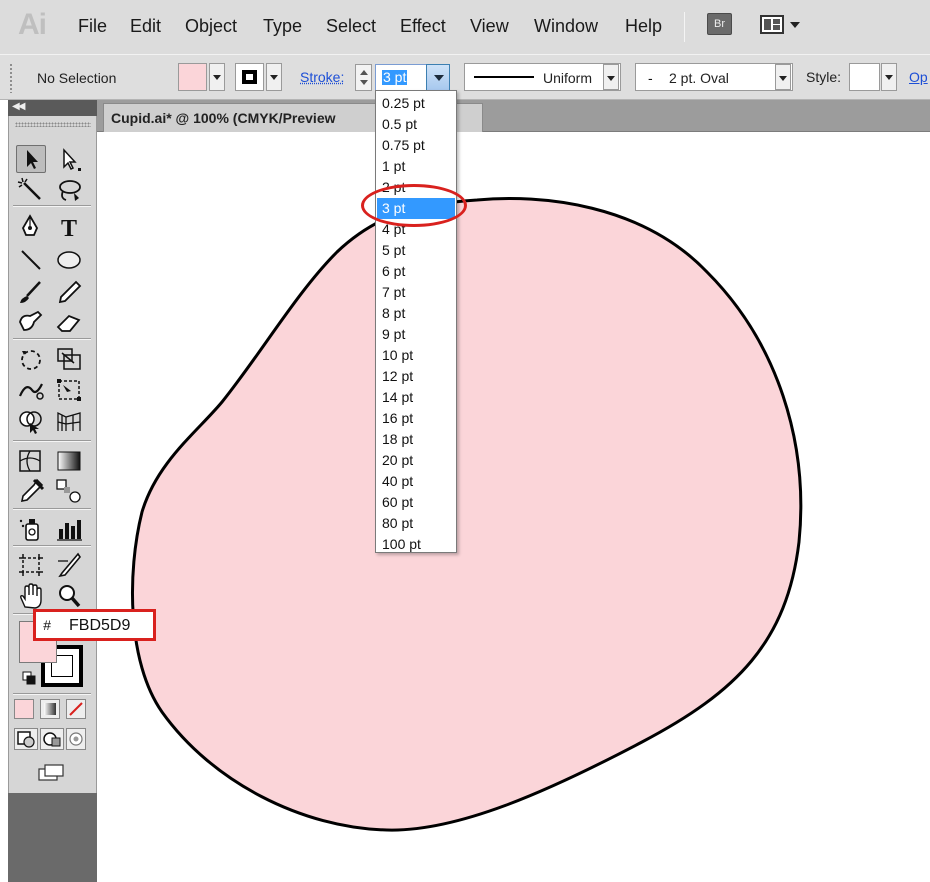 The image size is (930, 882). I want to click on symbol-sprayer-tool, so click(31, 529).